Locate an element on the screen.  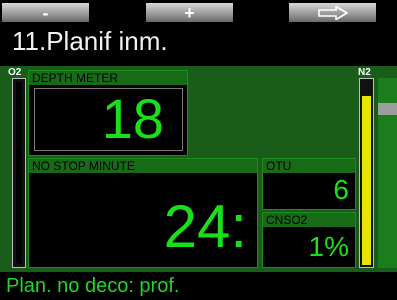
otu-value: 6 is located at coordinates (341, 189).